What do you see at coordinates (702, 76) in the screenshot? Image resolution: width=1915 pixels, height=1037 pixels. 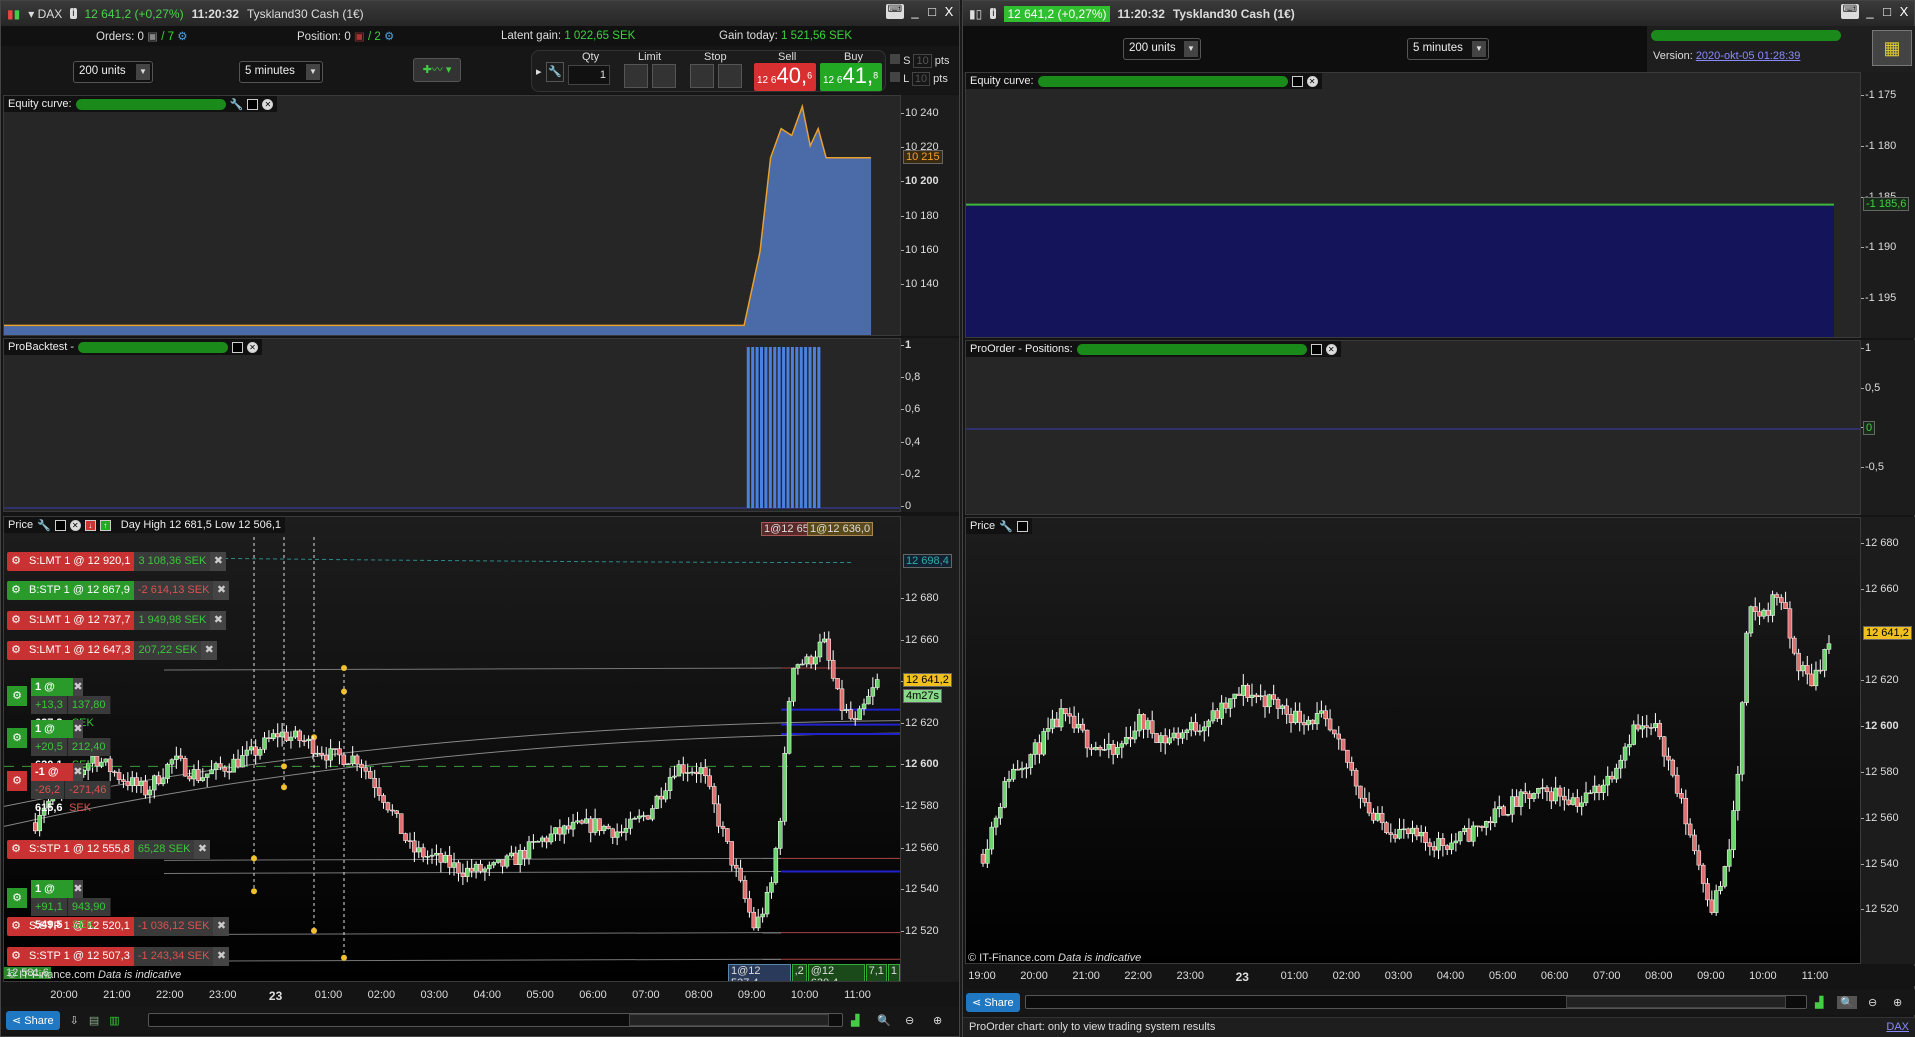 I see `buy-stop-button` at bounding box center [702, 76].